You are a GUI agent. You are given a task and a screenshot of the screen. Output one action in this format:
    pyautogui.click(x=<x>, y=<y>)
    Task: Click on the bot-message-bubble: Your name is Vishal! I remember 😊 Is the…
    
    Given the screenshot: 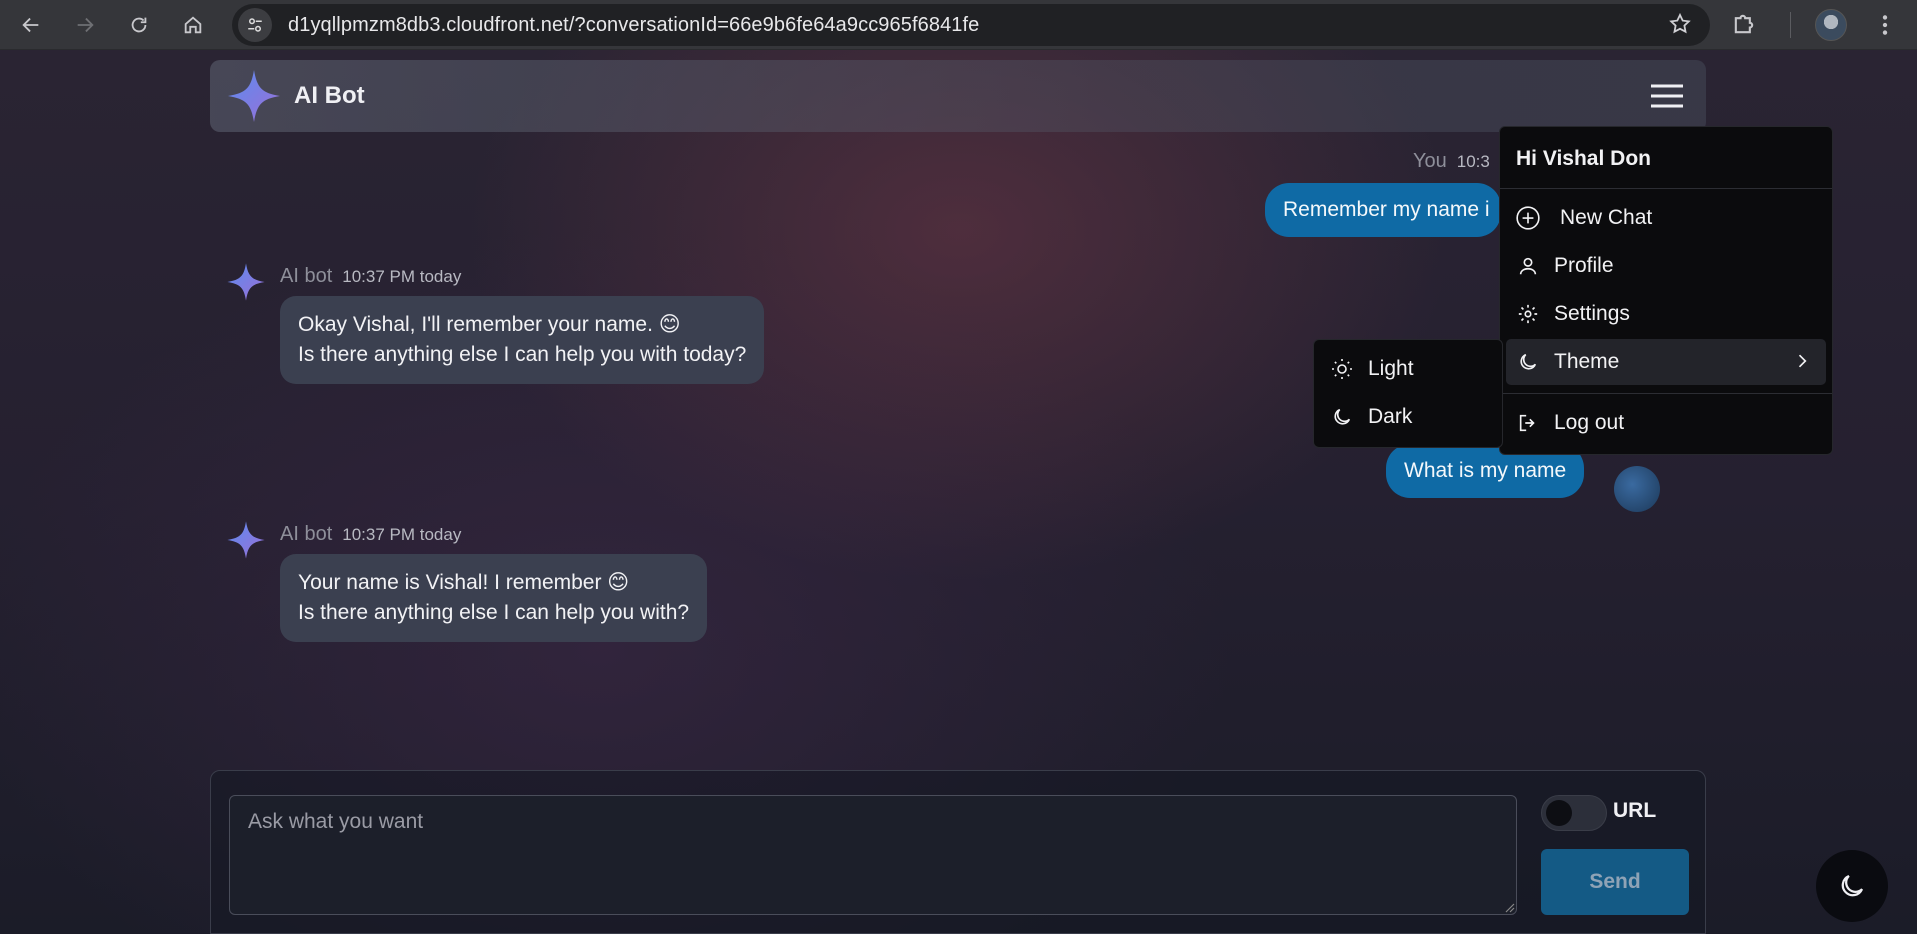 What is the action you would take?
    pyautogui.click(x=494, y=598)
    